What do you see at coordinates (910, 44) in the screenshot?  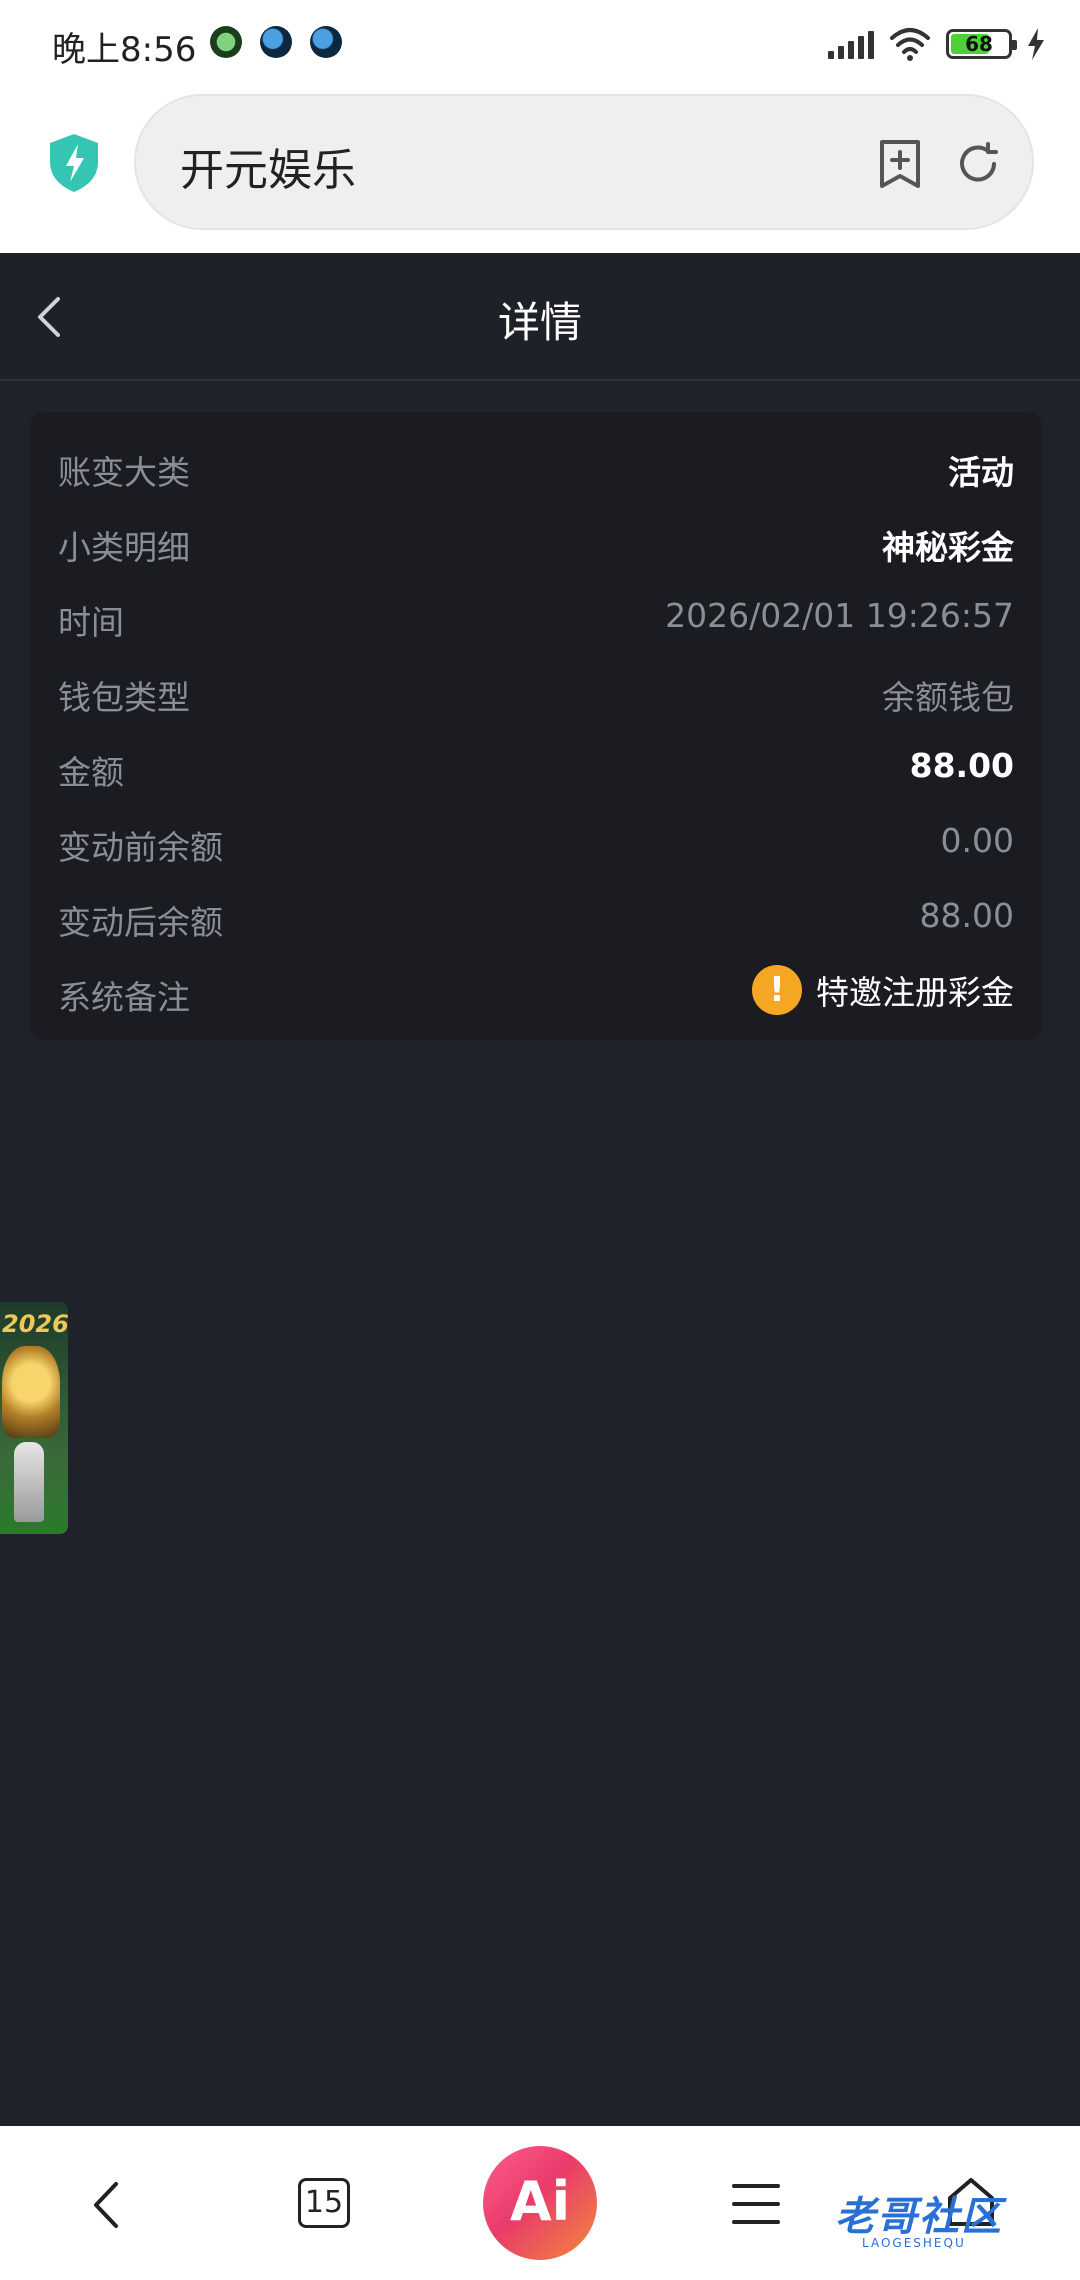 I see `wifi-icon` at bounding box center [910, 44].